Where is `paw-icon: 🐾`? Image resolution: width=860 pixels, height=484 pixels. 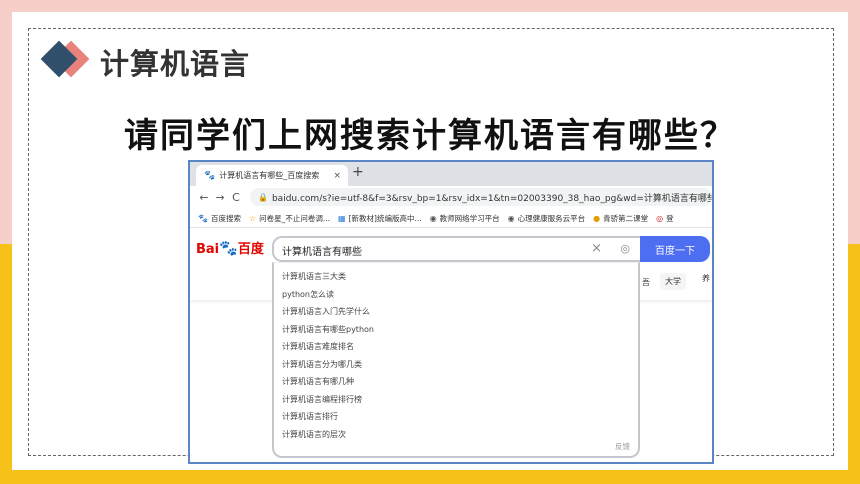 paw-icon: 🐾 is located at coordinates (228, 248).